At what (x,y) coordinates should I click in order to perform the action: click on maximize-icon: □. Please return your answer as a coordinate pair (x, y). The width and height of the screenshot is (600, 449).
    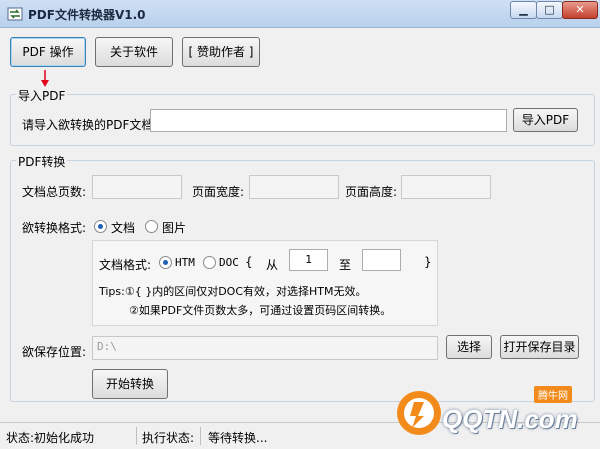
    Looking at the image, I should click on (549, 9).